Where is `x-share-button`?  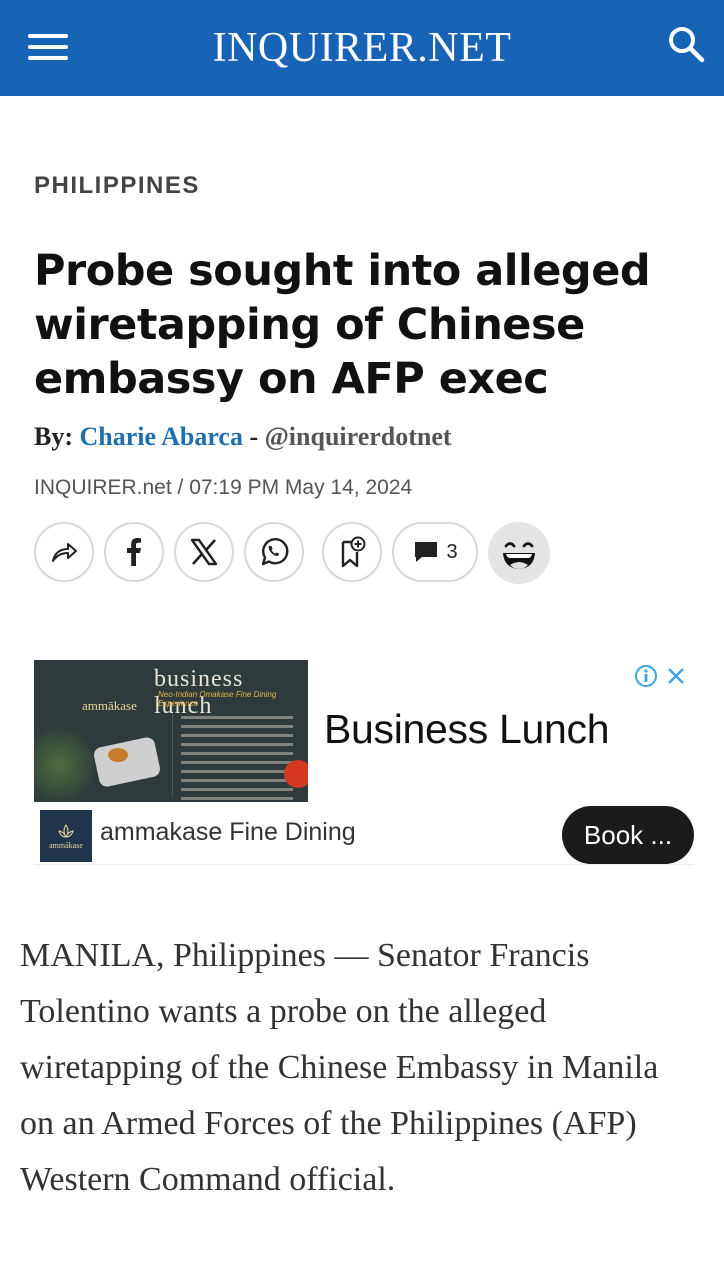 x-share-button is located at coordinates (204, 552).